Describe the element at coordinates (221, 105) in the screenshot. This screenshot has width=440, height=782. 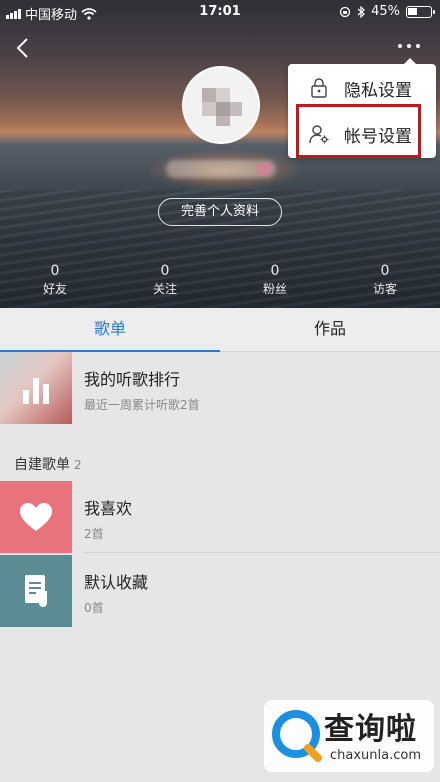
I see `avatar` at that location.